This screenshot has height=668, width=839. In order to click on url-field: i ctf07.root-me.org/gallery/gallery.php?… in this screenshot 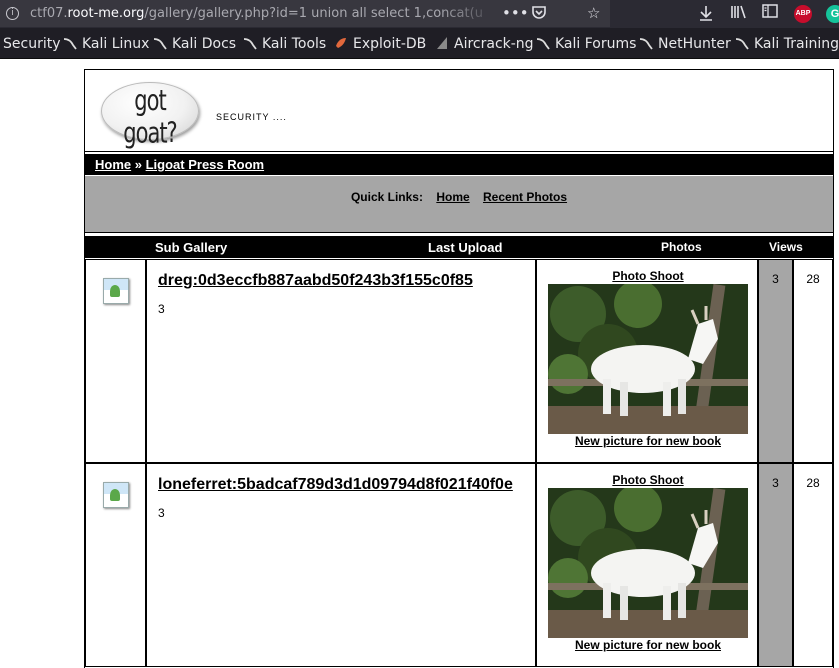, I will do `click(305, 13)`.